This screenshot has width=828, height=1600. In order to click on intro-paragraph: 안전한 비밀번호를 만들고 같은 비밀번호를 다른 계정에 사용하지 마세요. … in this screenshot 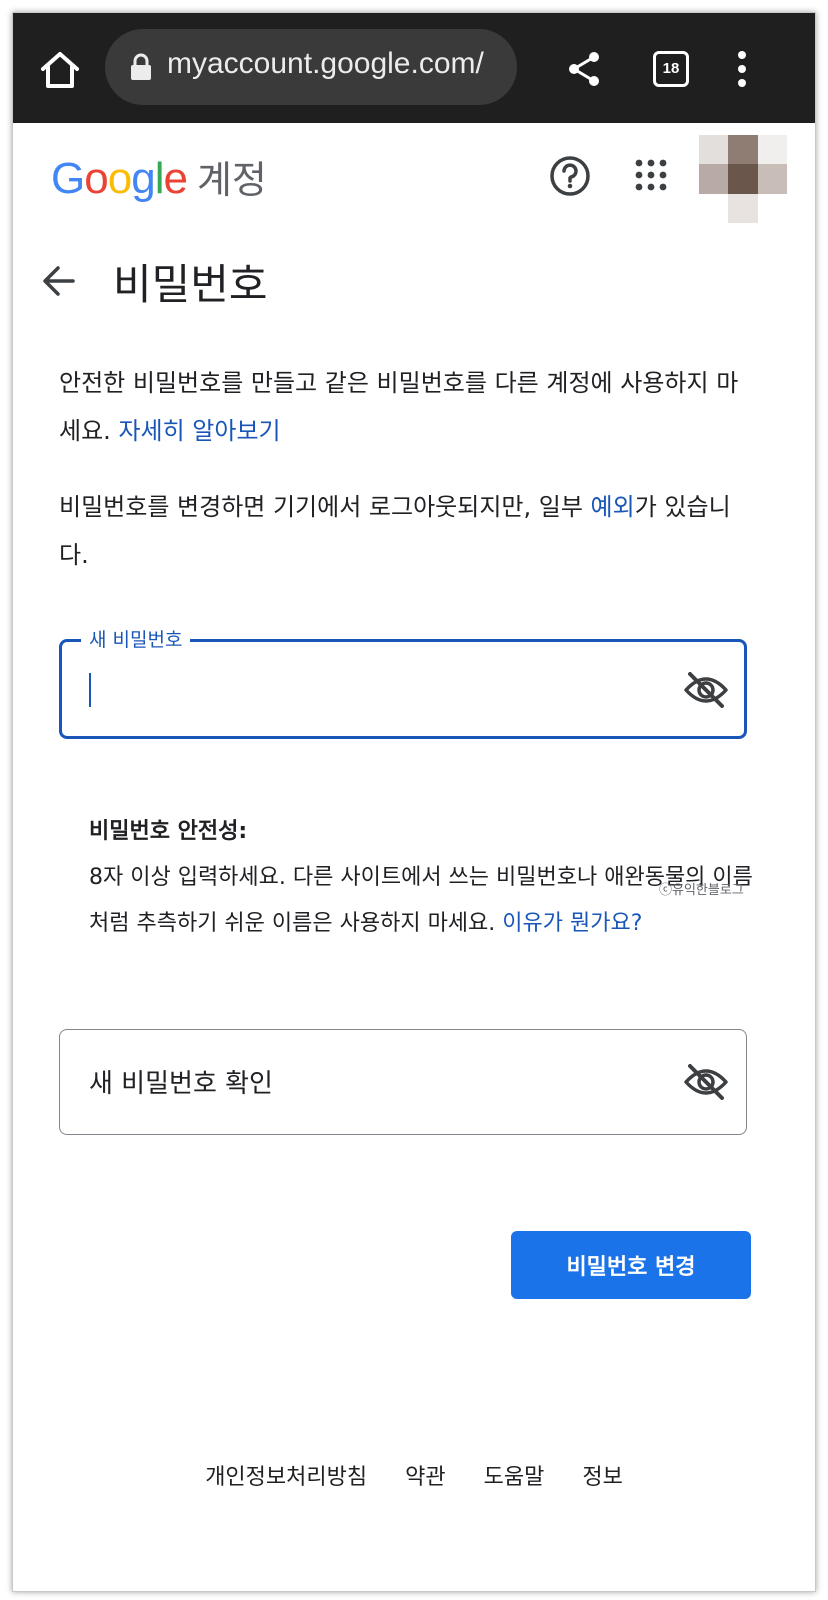, I will do `click(409, 407)`.